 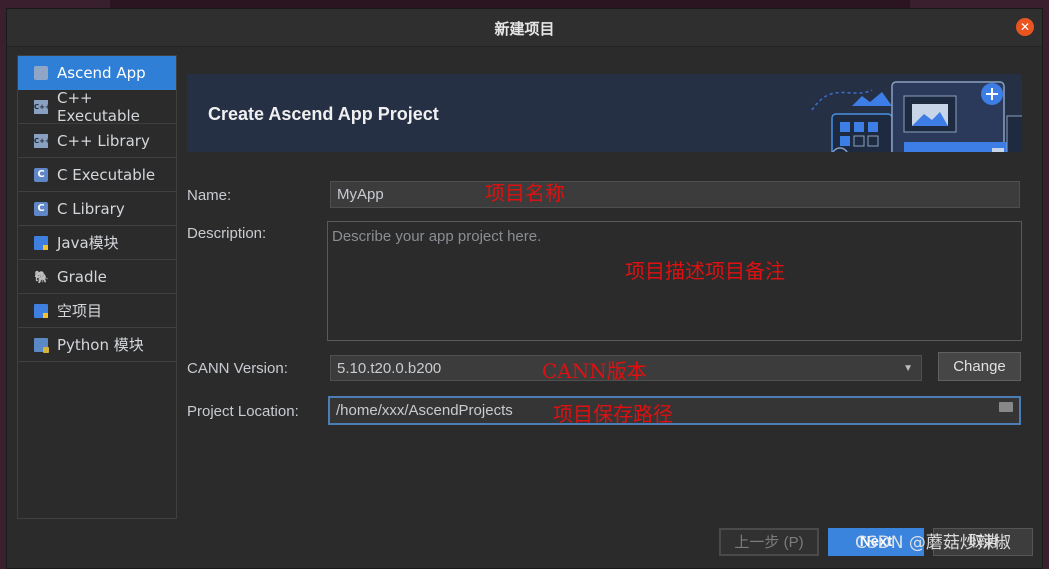 I want to click on sidebar-item-gradle: 🐘 Gradle, so click(x=97, y=277).